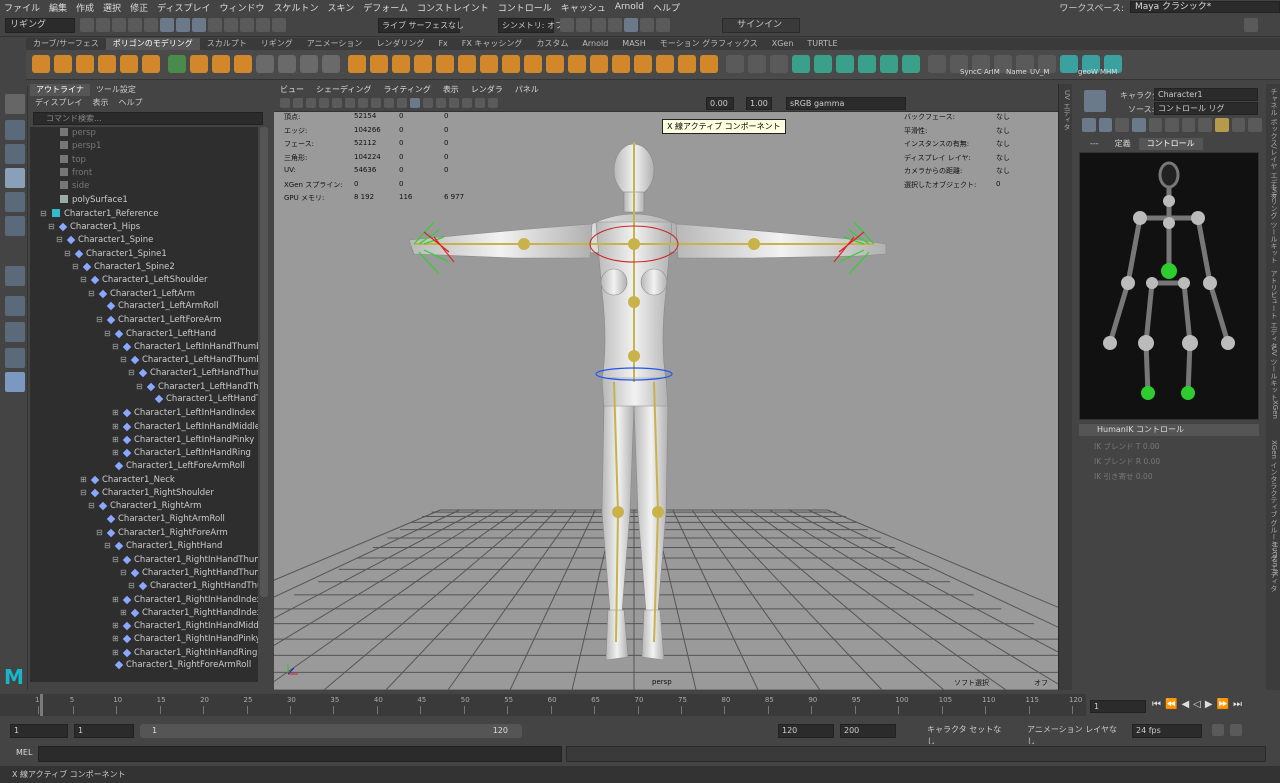  I want to click on key-icon, so click(1222, 125).